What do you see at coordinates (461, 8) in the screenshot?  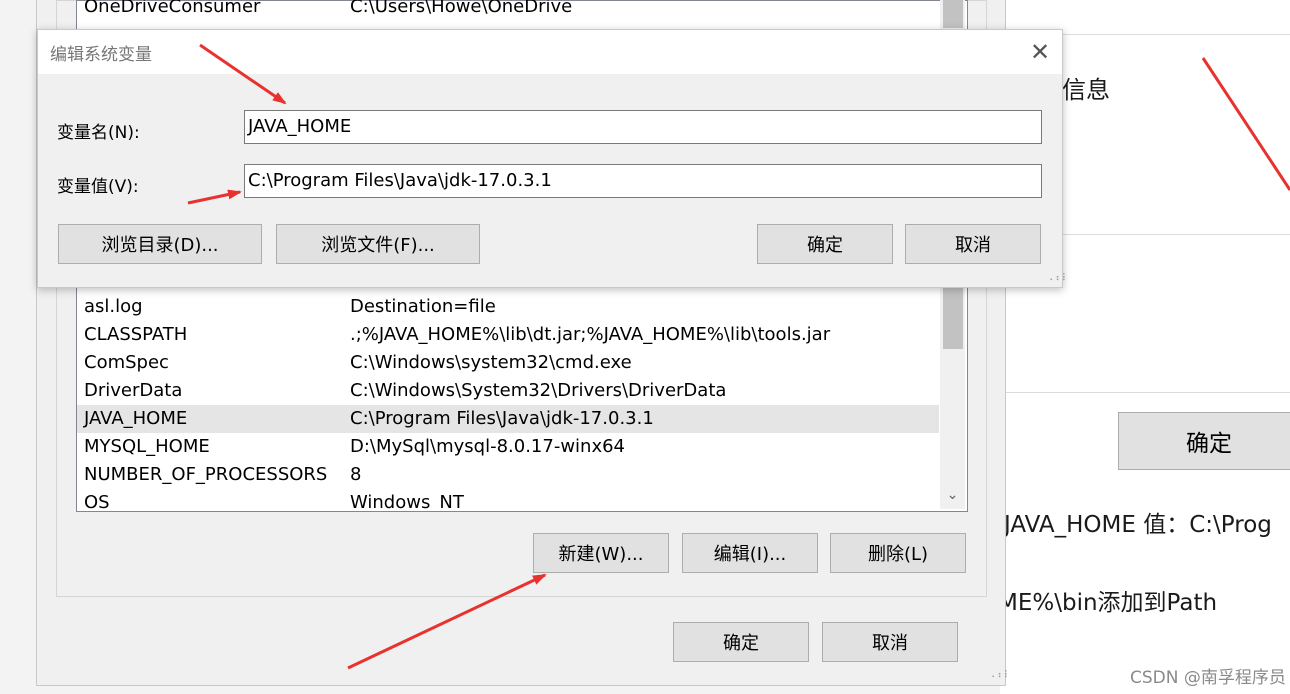 I see `variable-value: C:\Users\Howe\OneDrive` at bounding box center [461, 8].